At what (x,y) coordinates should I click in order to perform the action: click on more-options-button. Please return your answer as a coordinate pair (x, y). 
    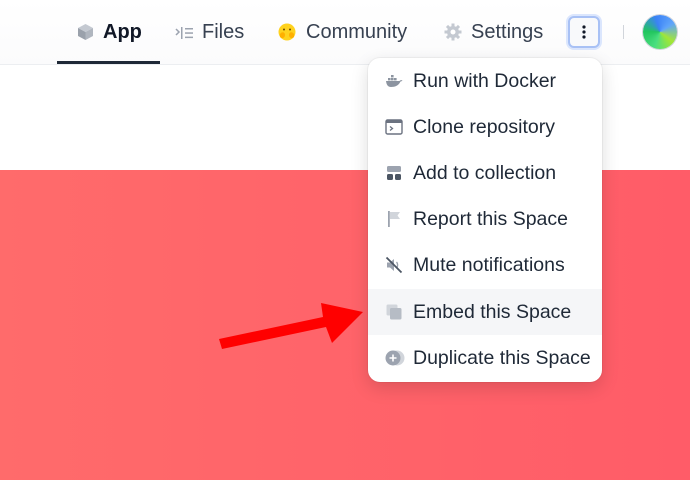
    Looking at the image, I should click on (584, 32).